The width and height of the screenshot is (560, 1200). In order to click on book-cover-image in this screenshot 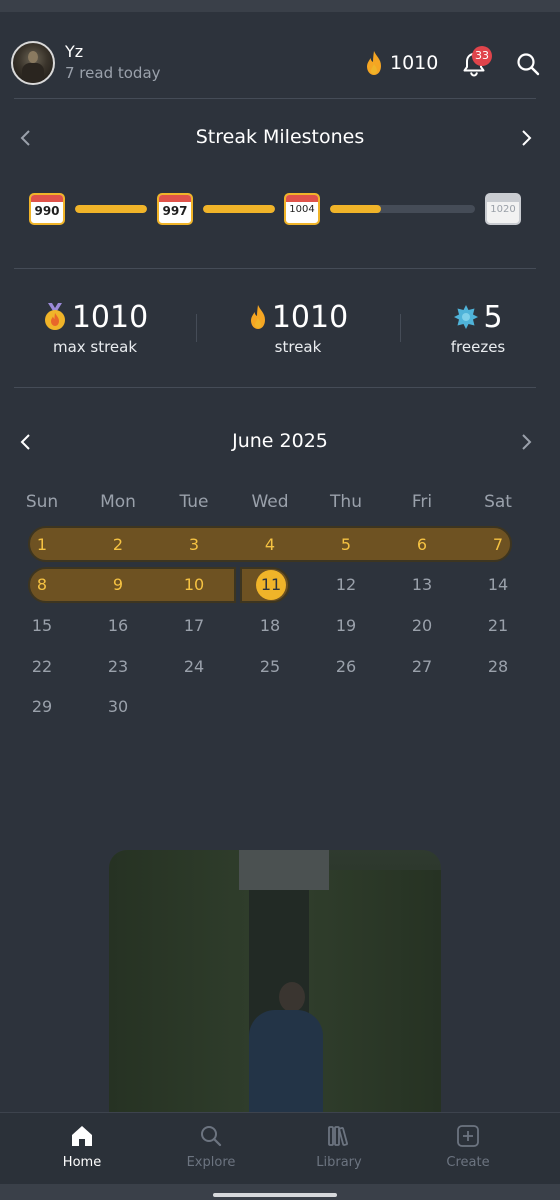, I will do `click(275, 981)`.